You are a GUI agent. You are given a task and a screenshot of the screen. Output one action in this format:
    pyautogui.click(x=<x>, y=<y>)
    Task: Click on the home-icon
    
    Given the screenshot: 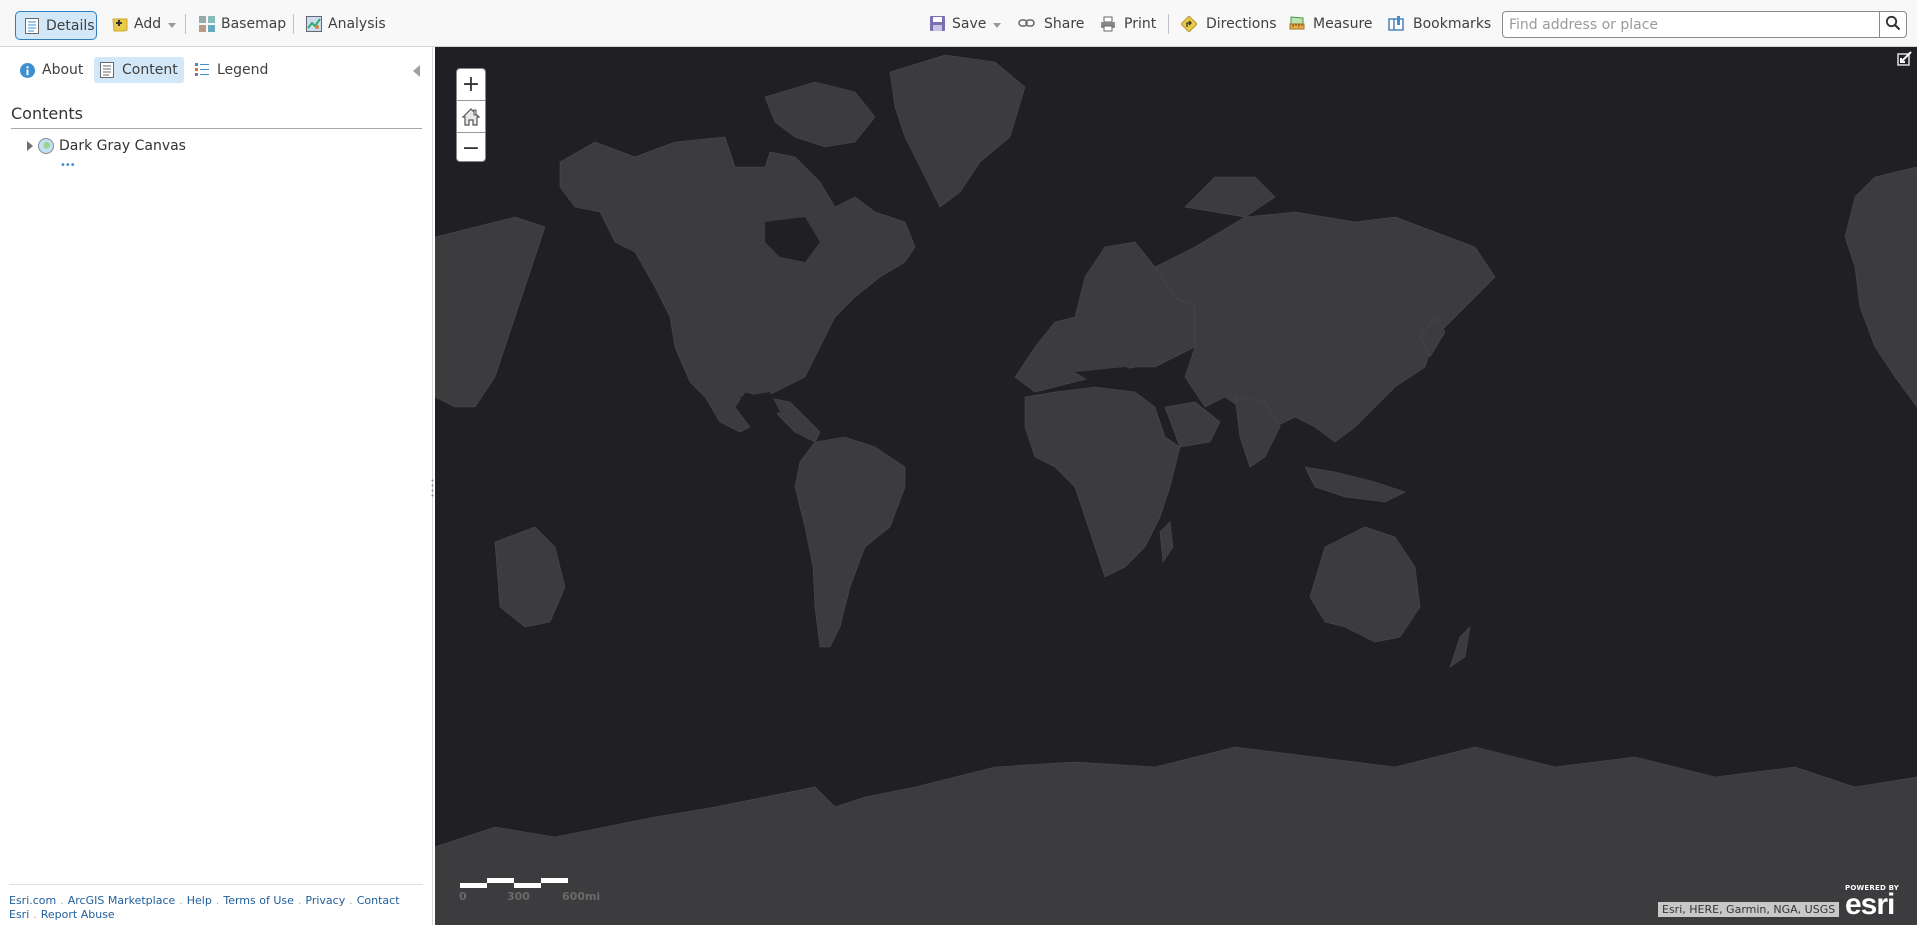 What is the action you would take?
    pyautogui.click(x=471, y=117)
    